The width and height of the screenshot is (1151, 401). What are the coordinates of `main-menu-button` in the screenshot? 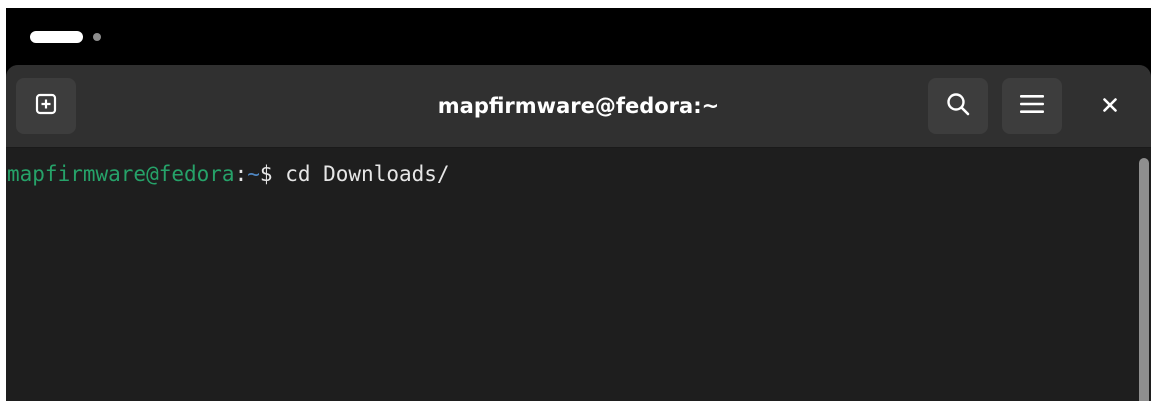 It's located at (1032, 106).